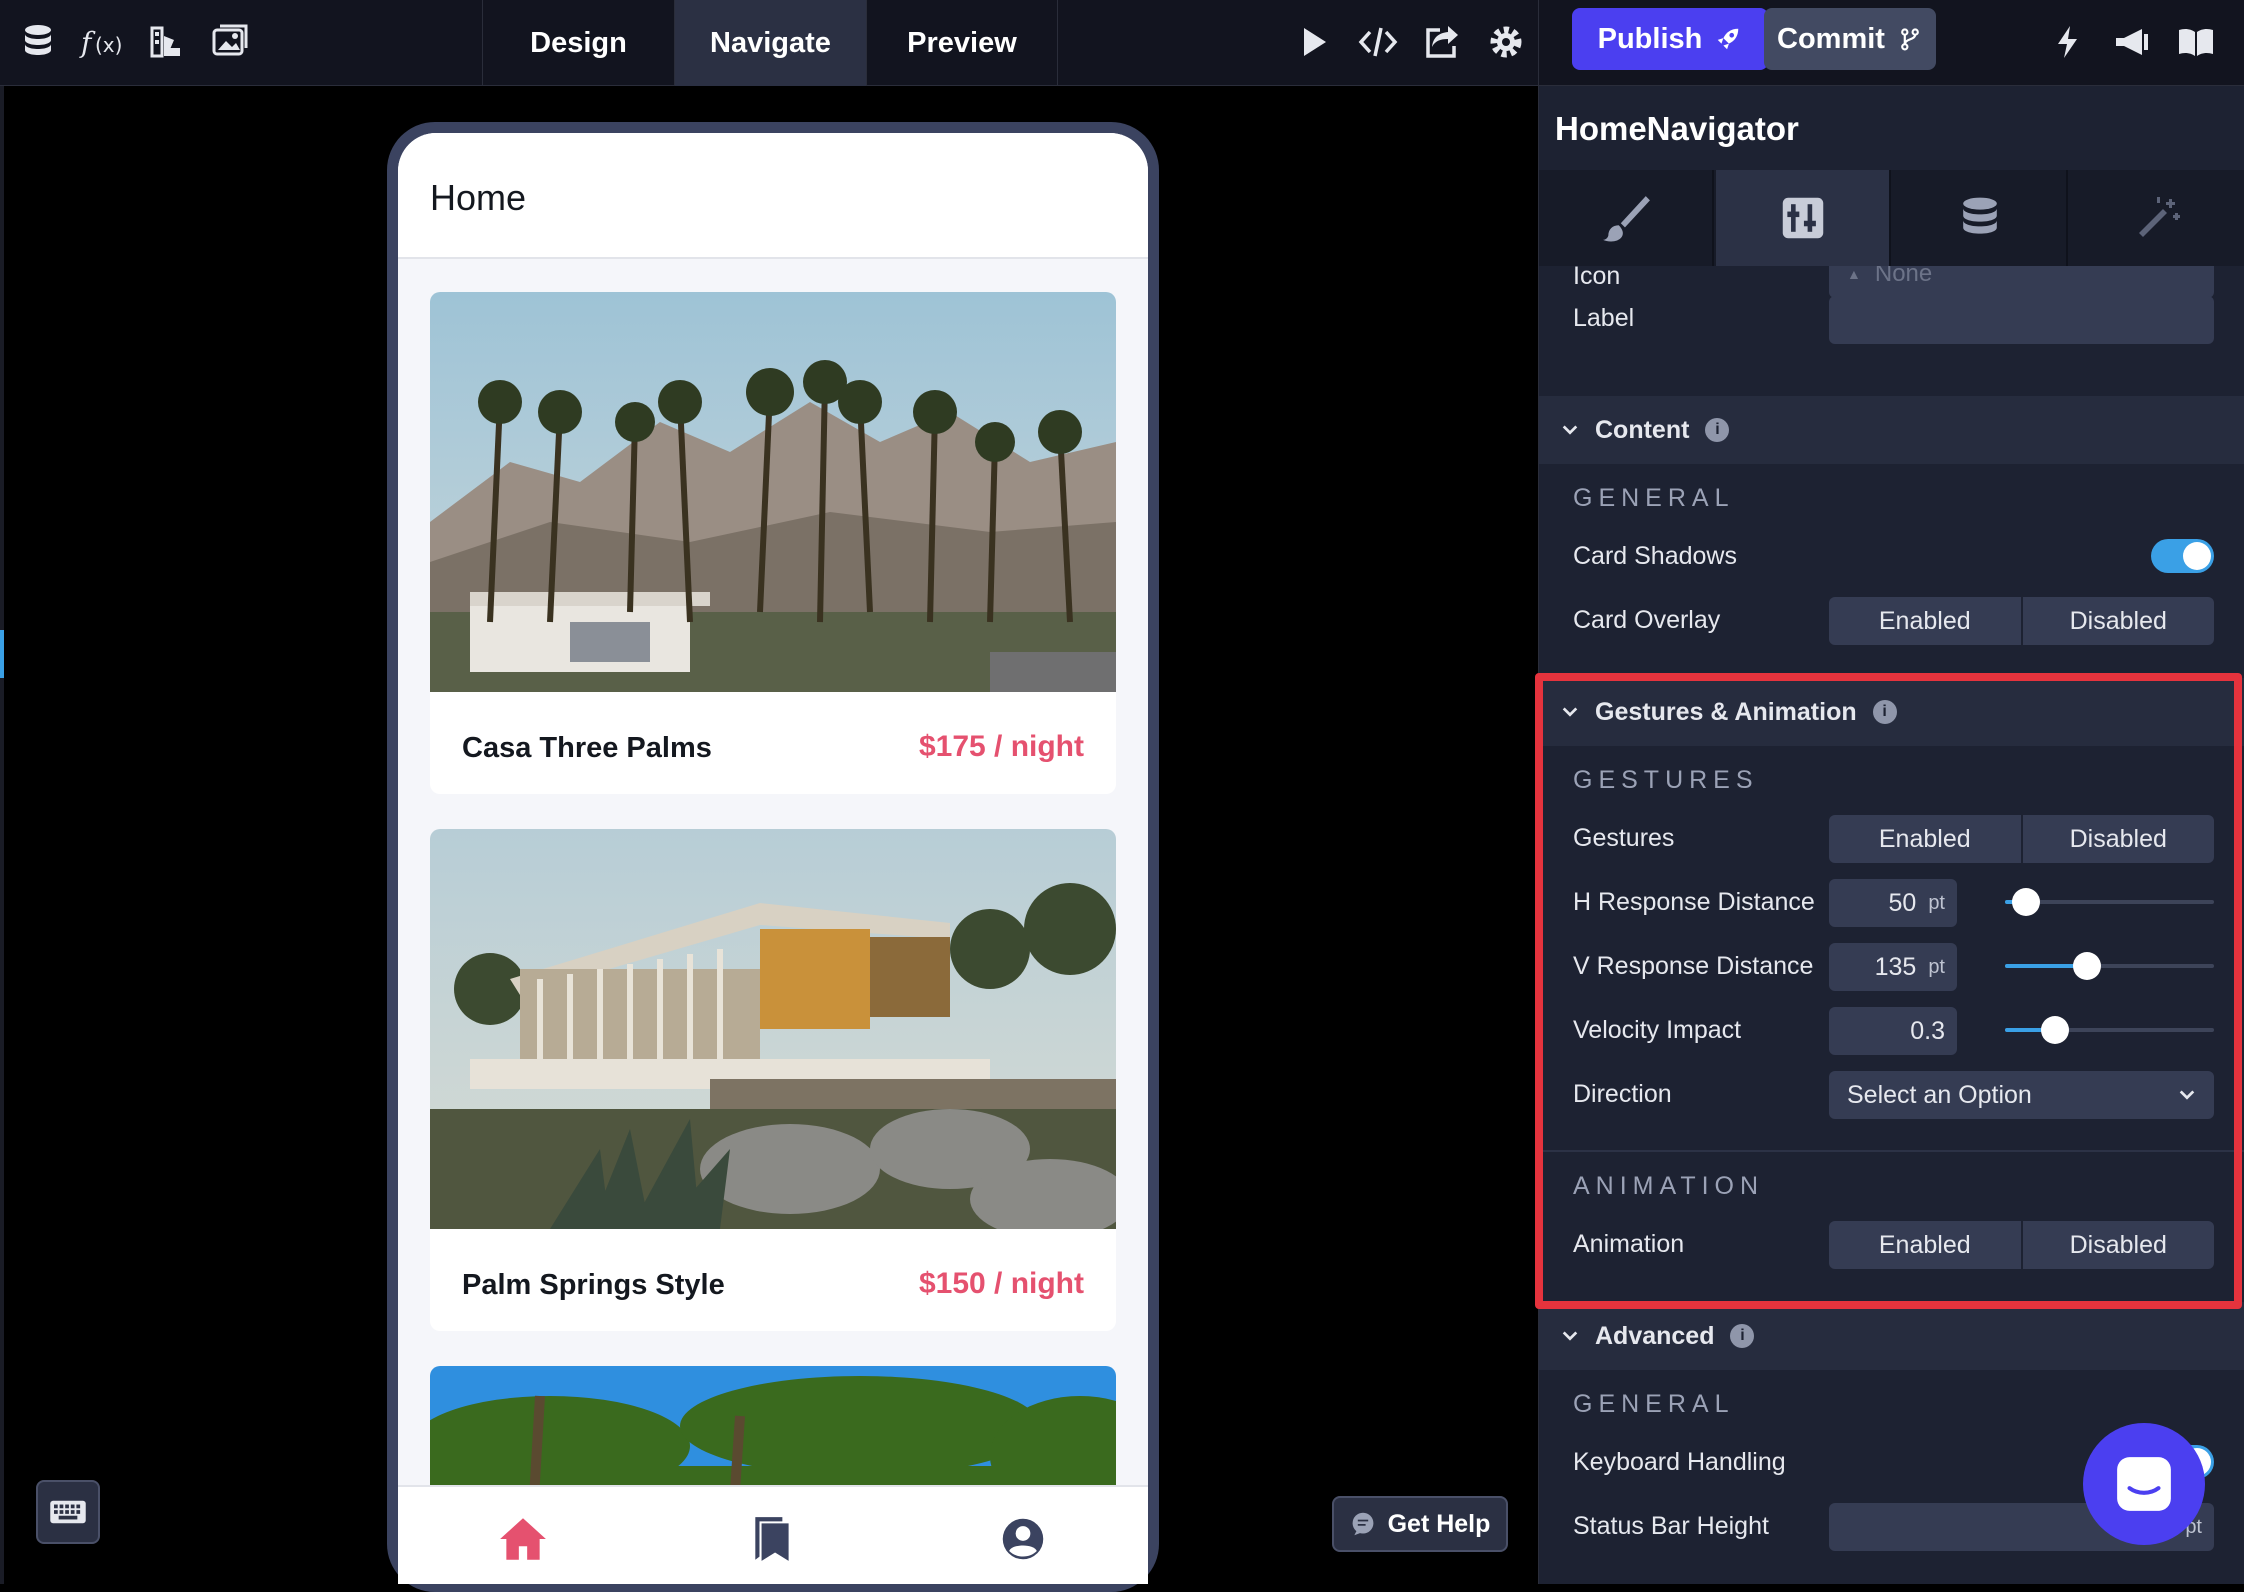  What do you see at coordinates (1655, 1335) in the screenshot?
I see `advanced-section-title: Advanced` at bounding box center [1655, 1335].